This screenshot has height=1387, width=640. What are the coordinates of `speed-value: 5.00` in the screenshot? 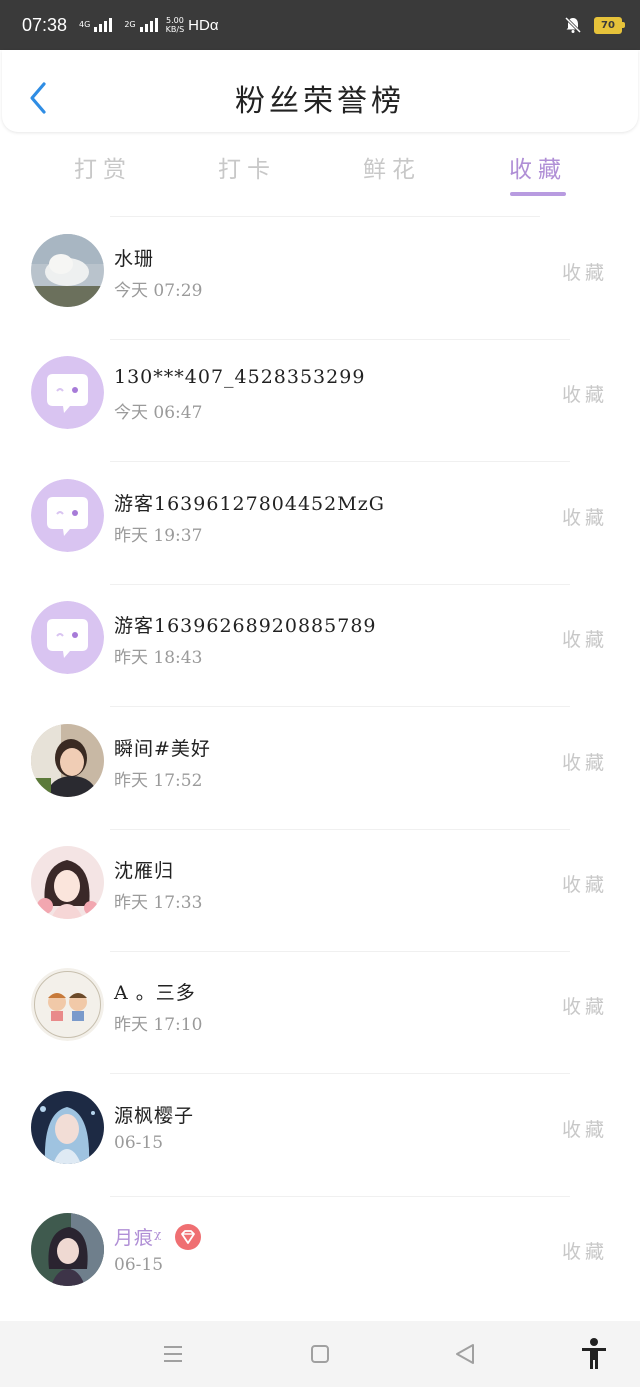 It's located at (174, 20).